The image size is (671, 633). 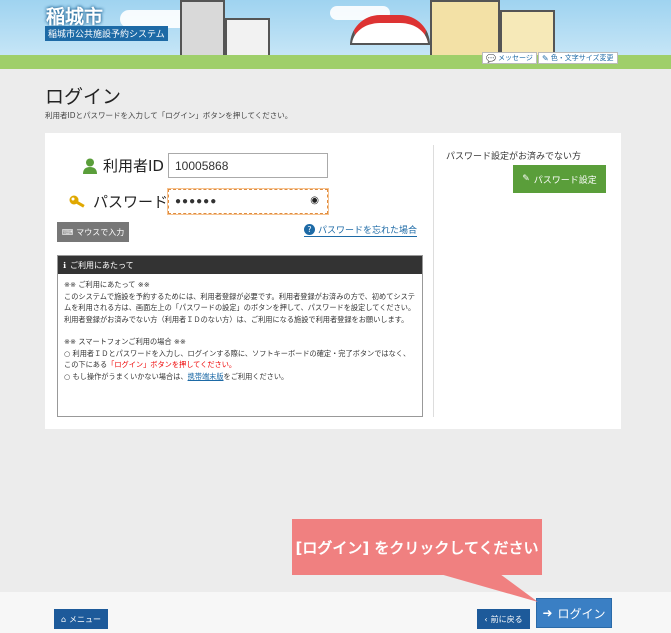 I want to click on notice-line: ○ もし操作がうまくいかない場合は、携帯端末版をご利用ください。, so click(x=240, y=377).